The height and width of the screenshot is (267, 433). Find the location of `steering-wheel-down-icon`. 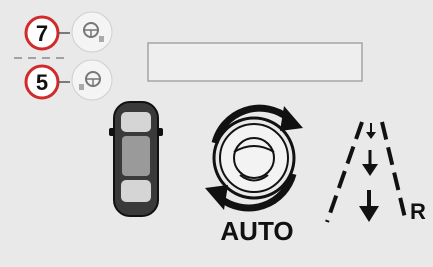

steering-wheel-down-icon is located at coordinates (92, 80).